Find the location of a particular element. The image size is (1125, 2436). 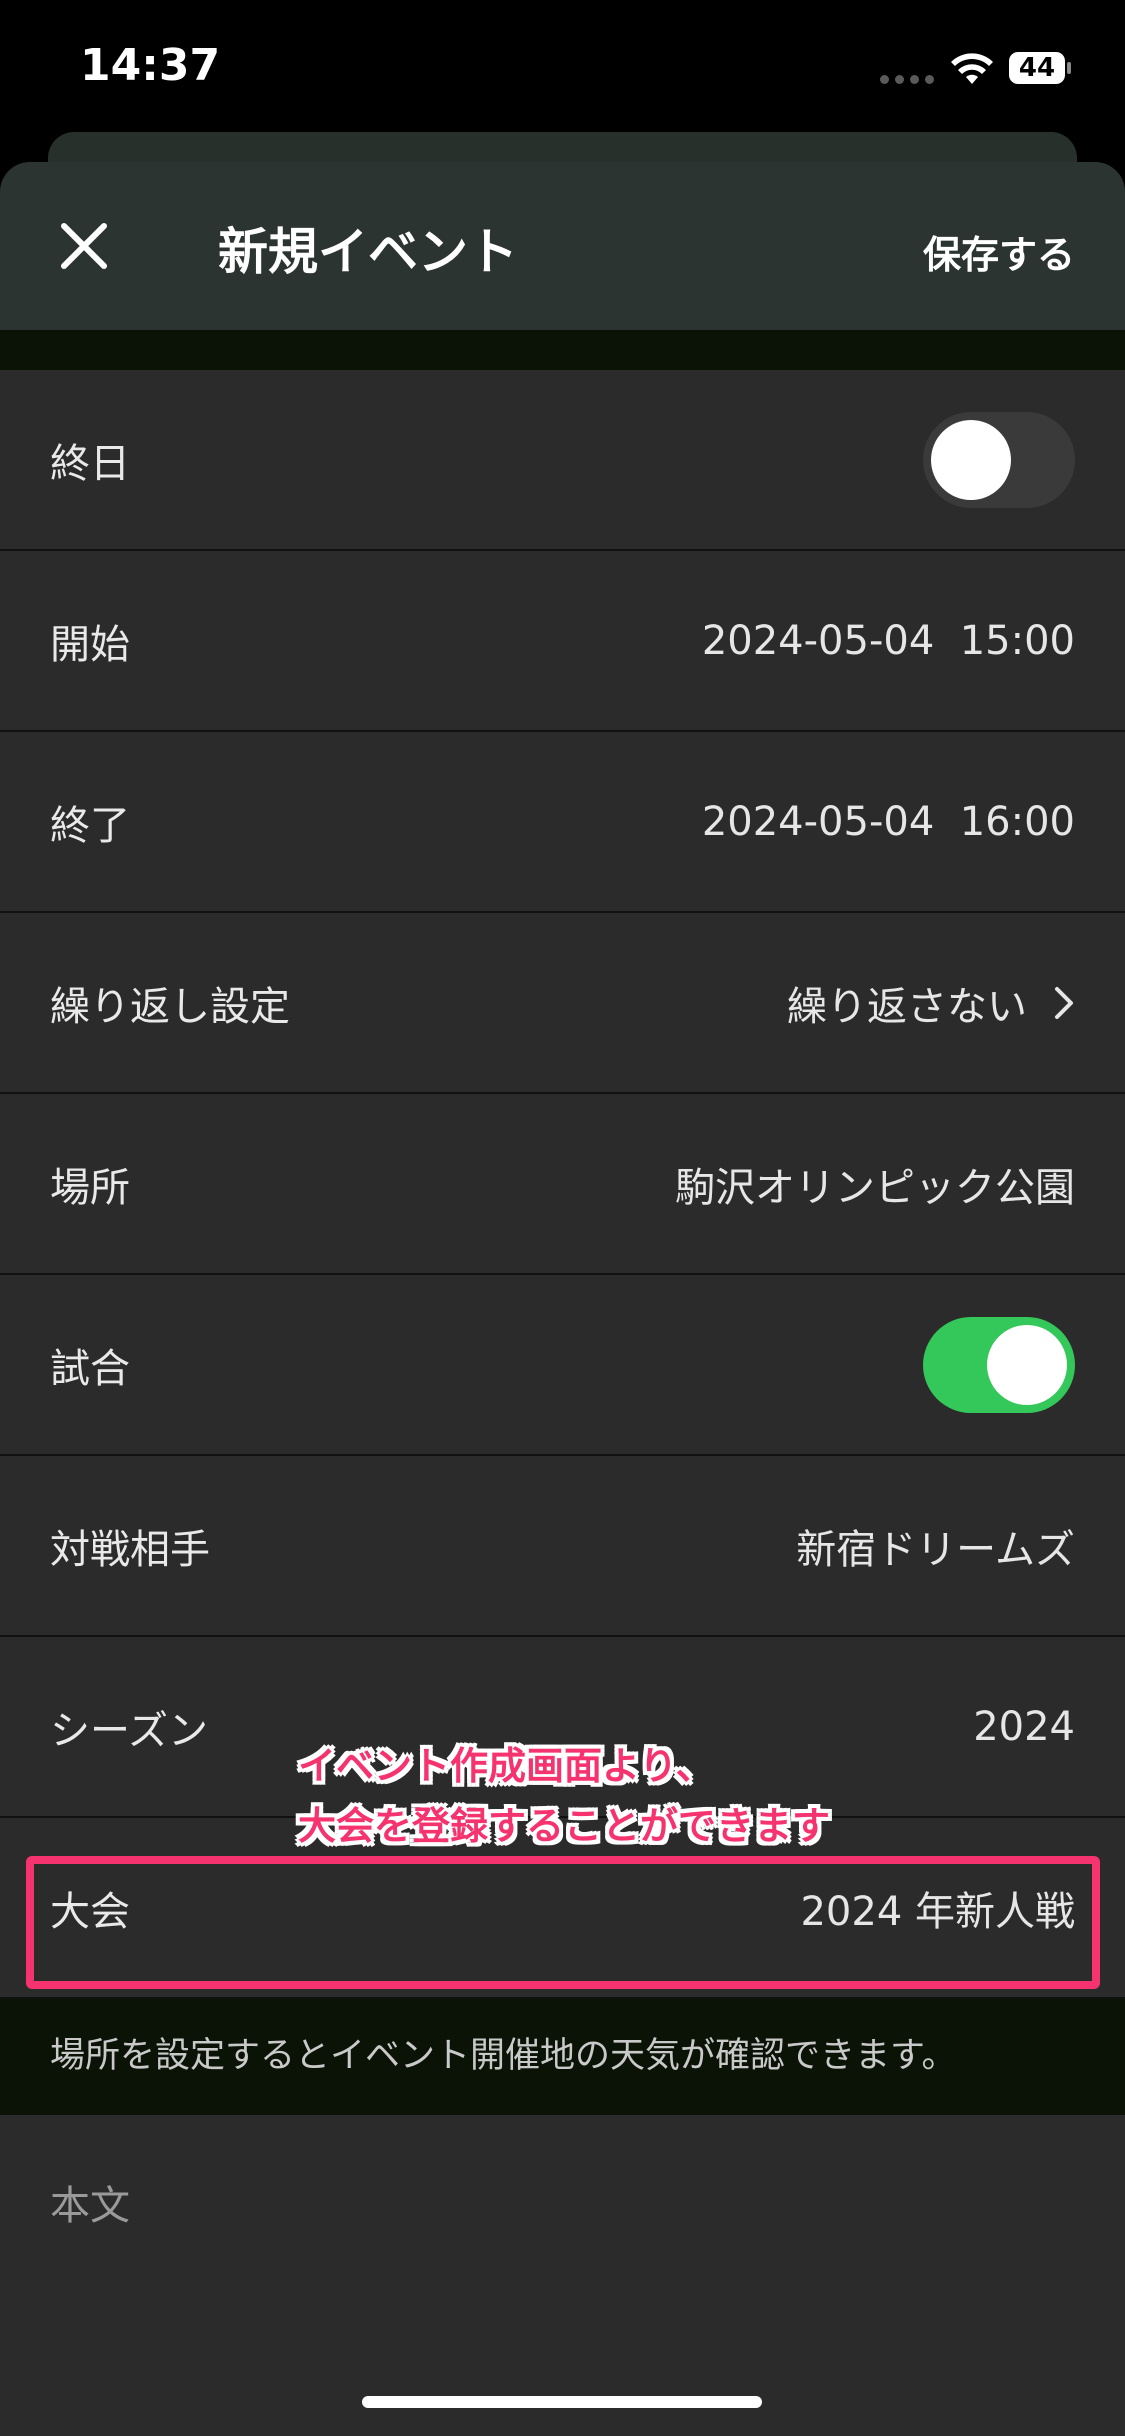

row-label: 対戦相手 is located at coordinates (130, 1549).